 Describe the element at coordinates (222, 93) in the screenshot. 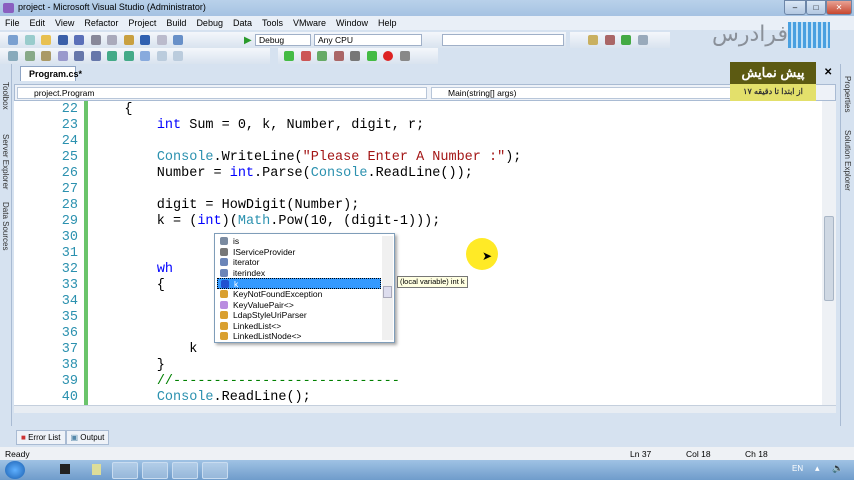

I see `class-dropdown: project.Program` at that location.